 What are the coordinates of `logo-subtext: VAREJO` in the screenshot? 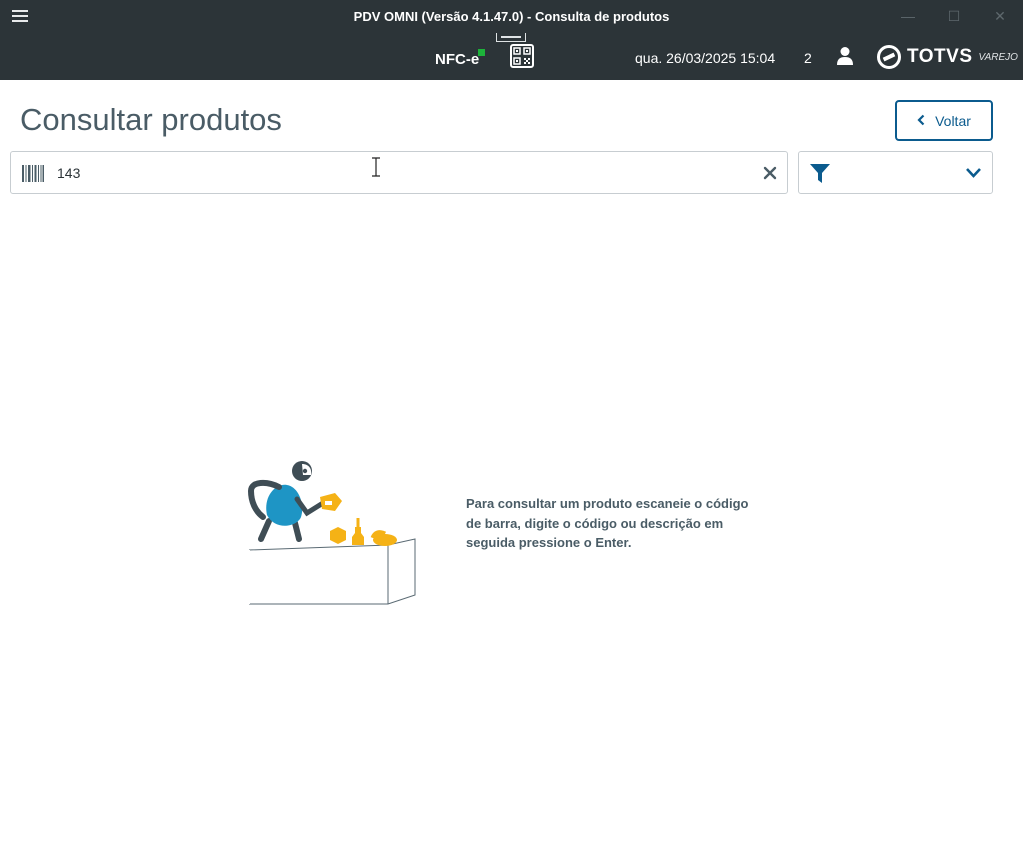 It's located at (998, 57).